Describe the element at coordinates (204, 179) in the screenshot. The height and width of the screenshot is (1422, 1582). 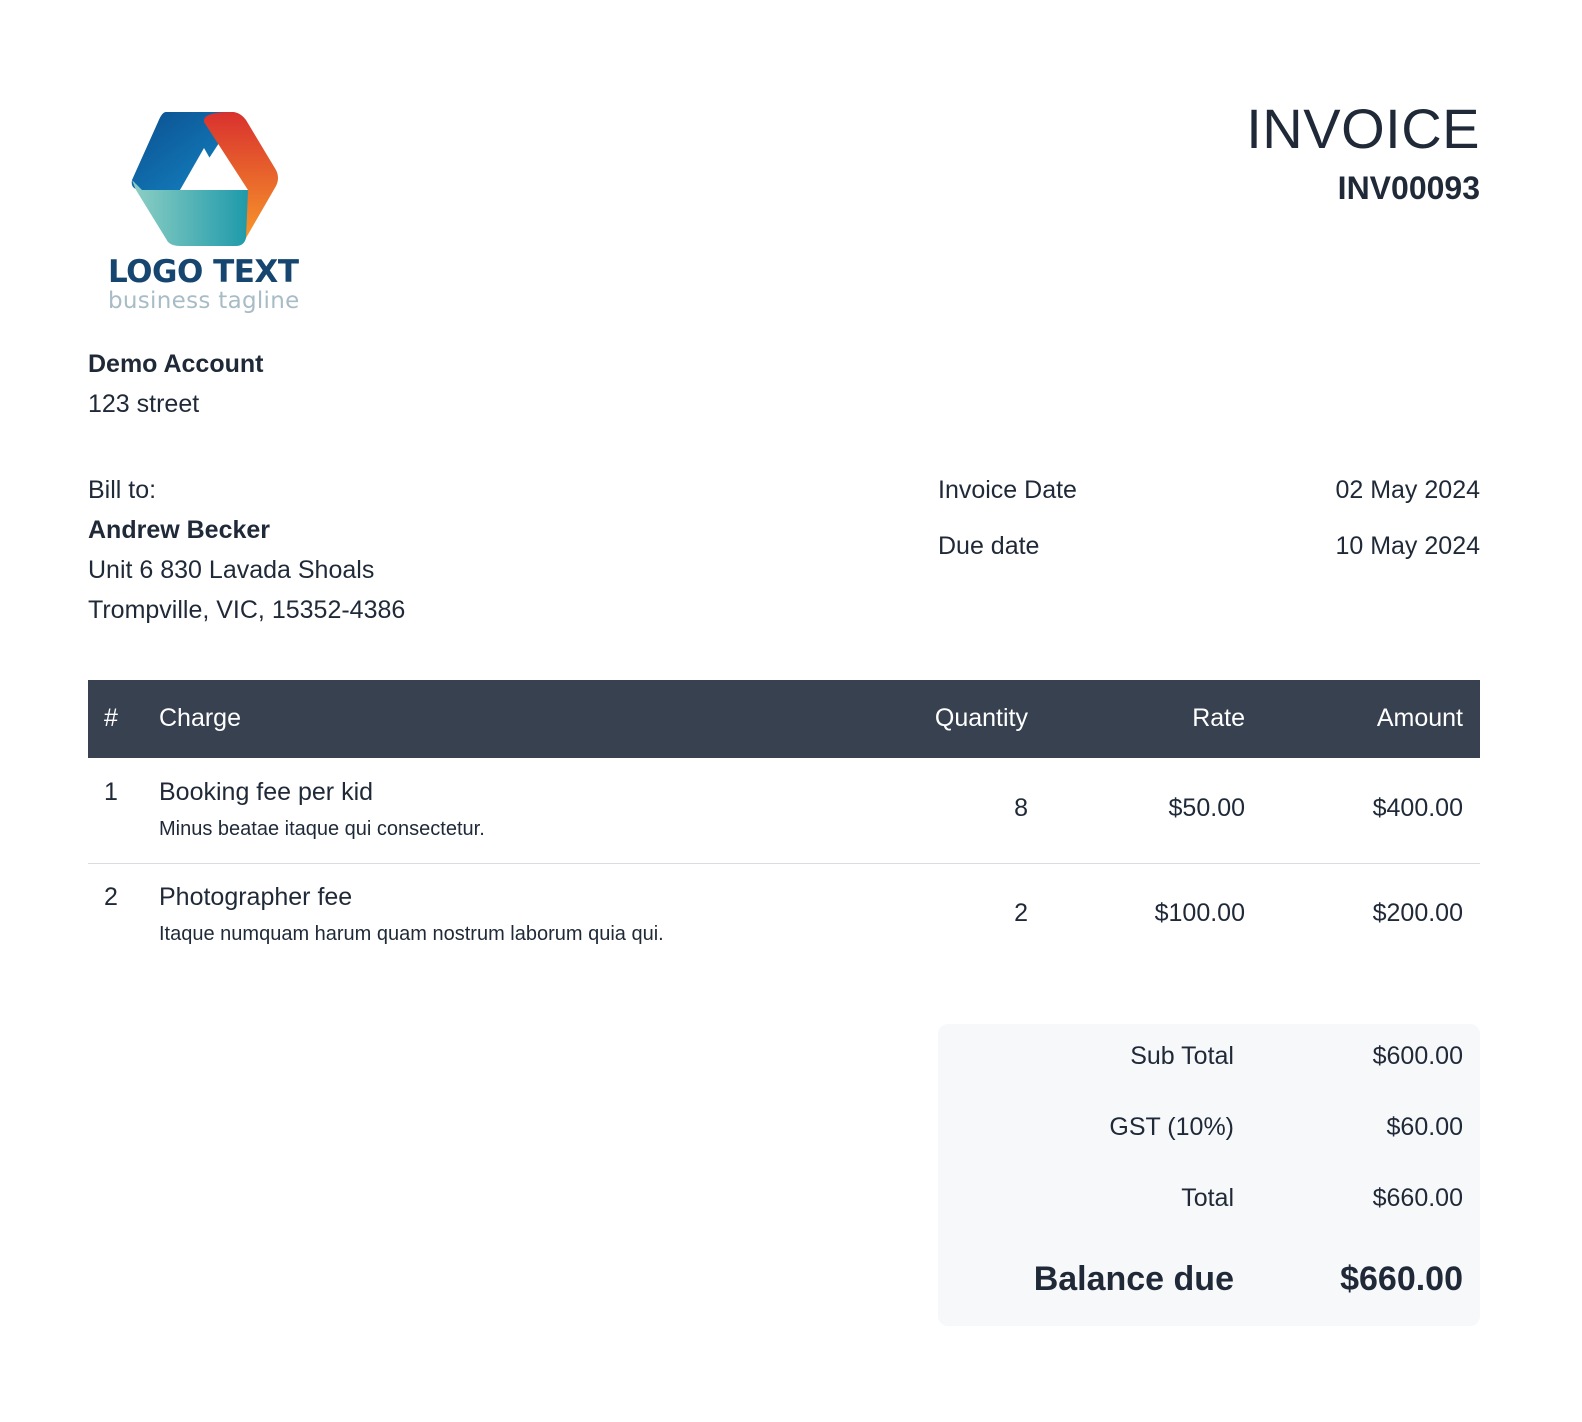
I see `hexagon-logo-icon` at that location.